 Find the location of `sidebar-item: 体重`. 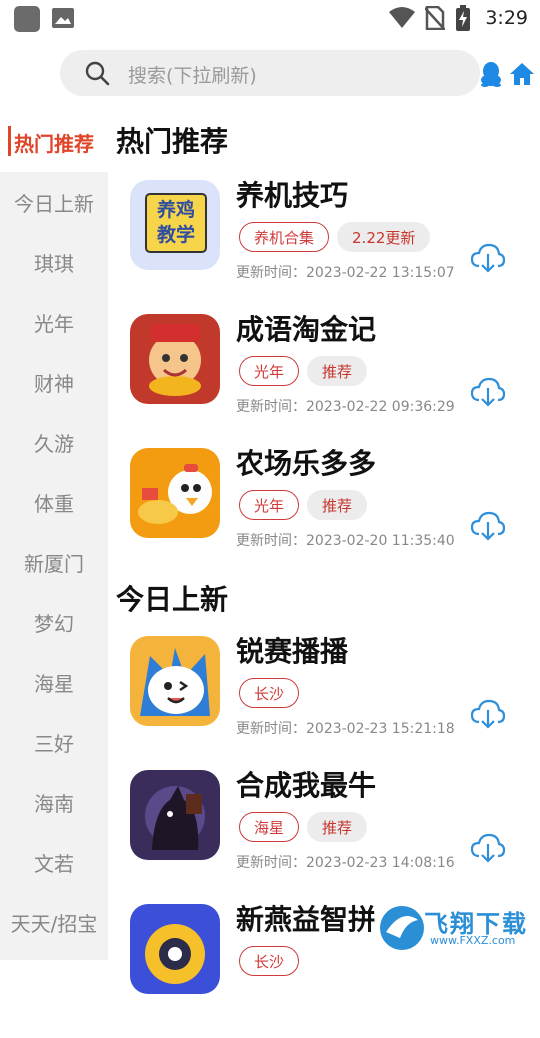

sidebar-item: 体重 is located at coordinates (54, 502).